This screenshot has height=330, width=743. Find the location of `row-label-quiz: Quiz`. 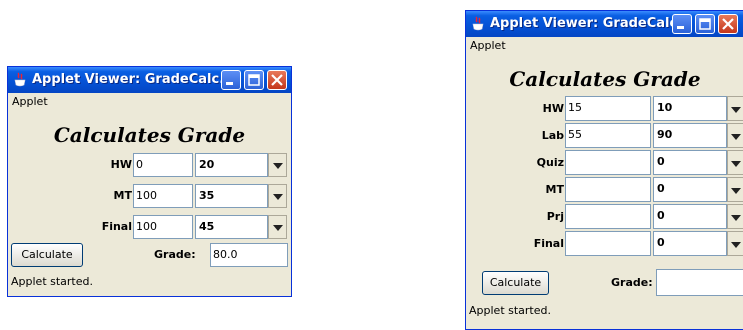

row-label-quiz: Quiz is located at coordinates (550, 162).